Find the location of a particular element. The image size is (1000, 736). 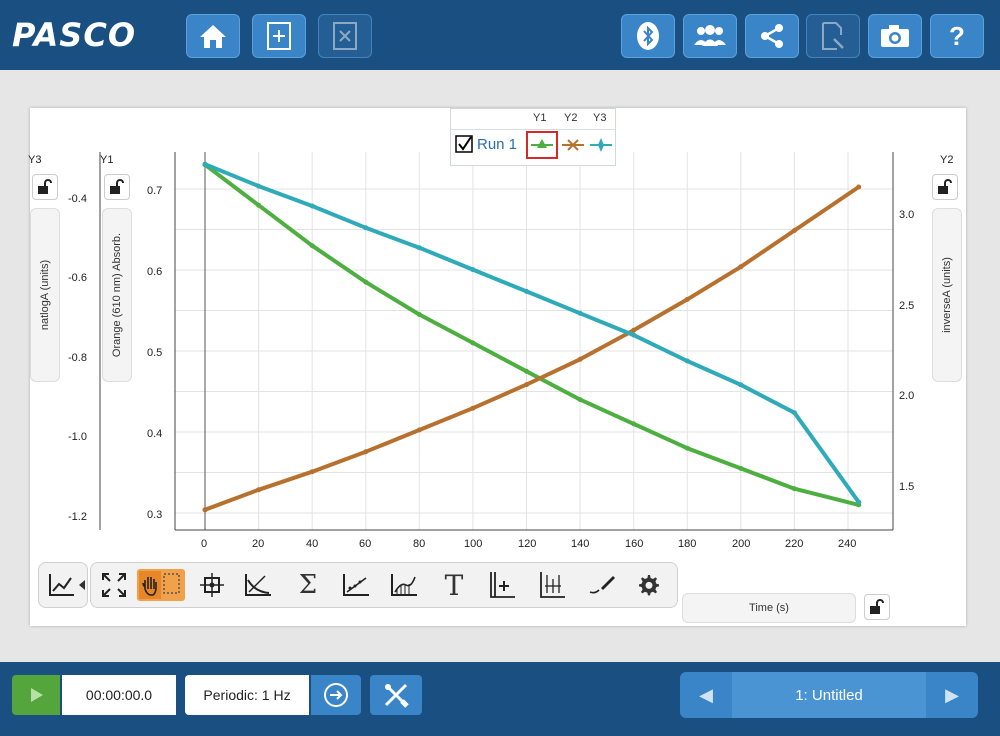

scale-to-fit-button is located at coordinates (114, 585).